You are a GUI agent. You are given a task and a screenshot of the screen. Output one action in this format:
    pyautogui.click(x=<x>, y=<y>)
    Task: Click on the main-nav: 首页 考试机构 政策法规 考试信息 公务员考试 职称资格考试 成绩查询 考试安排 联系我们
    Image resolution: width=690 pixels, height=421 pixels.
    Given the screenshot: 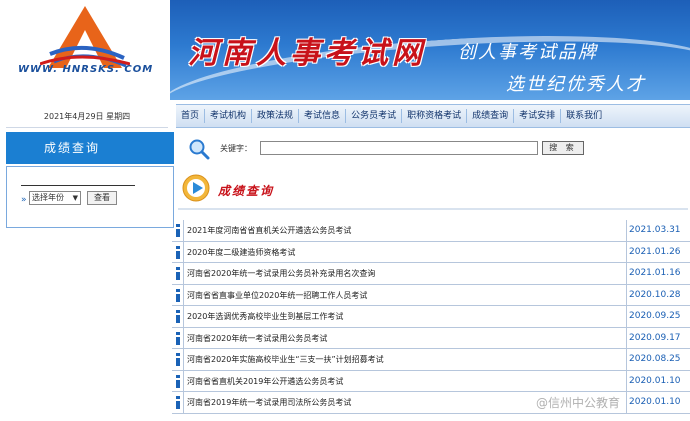 What is the action you would take?
    pyautogui.click(x=431, y=115)
    